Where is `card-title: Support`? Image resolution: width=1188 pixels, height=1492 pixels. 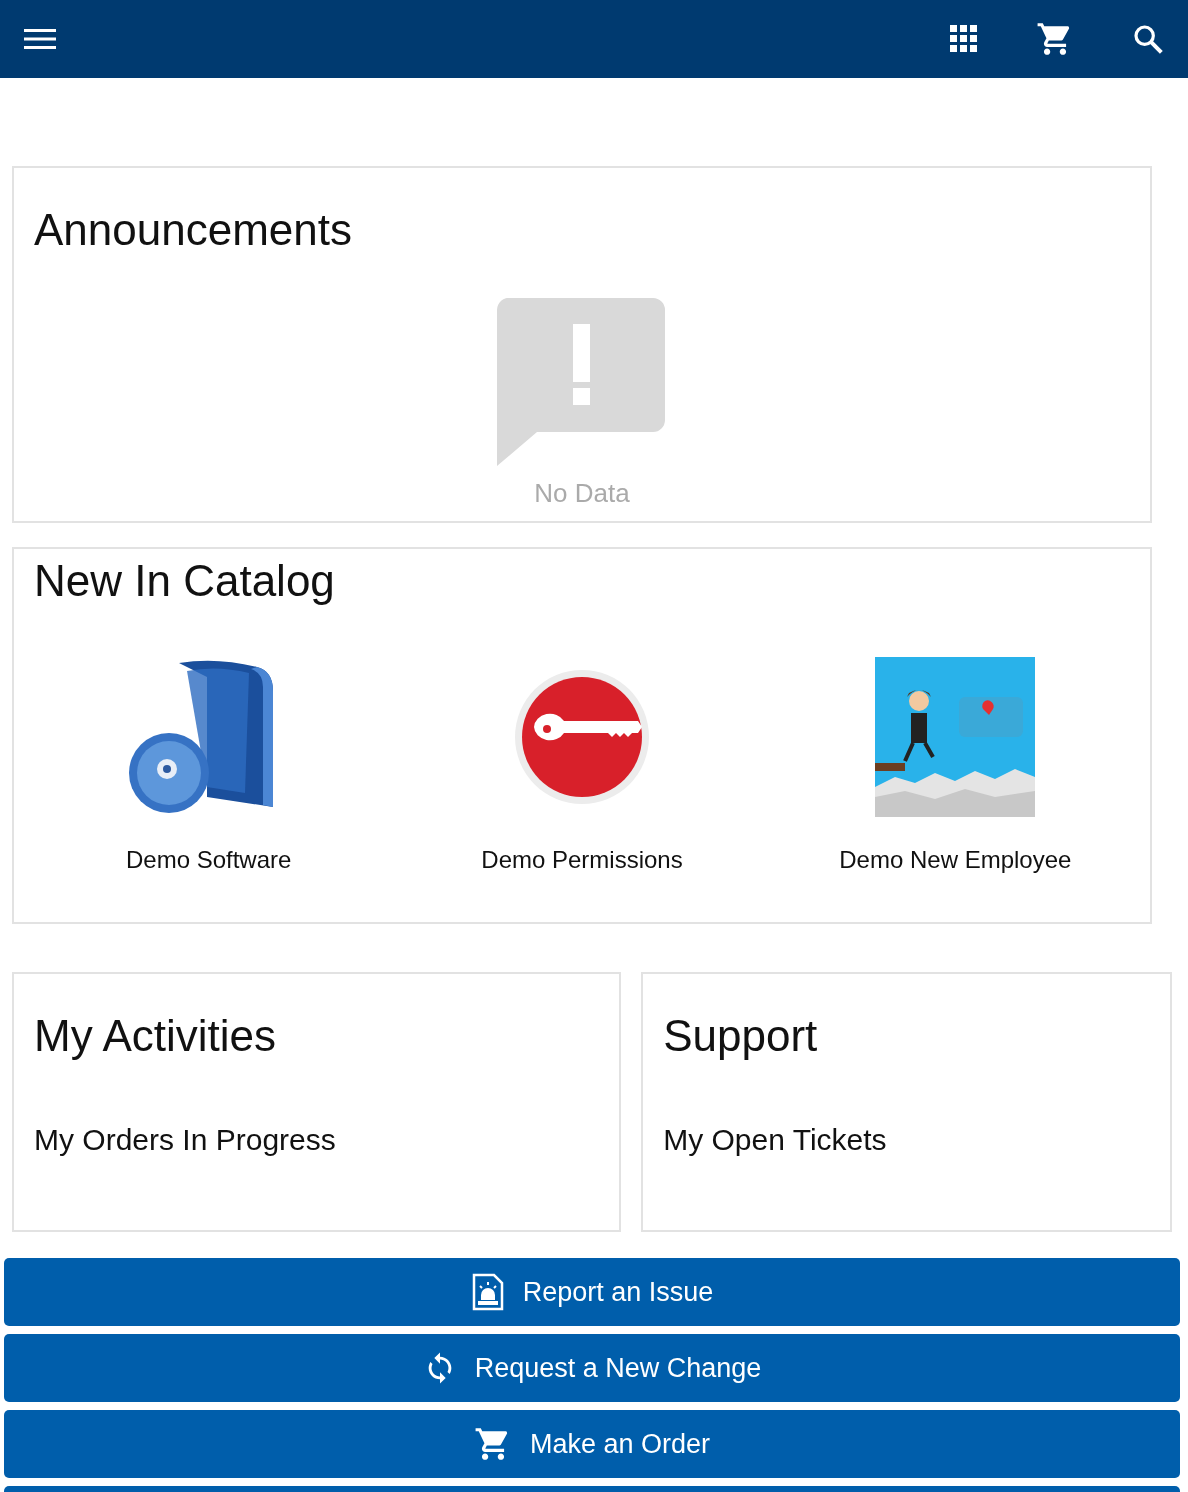
card-title: Support is located at coordinates (741, 1036).